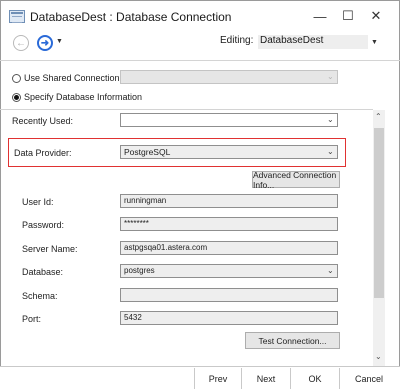 This screenshot has width=400, height=391. Describe the element at coordinates (320, 16) in the screenshot. I see `minimize-button: —` at that location.